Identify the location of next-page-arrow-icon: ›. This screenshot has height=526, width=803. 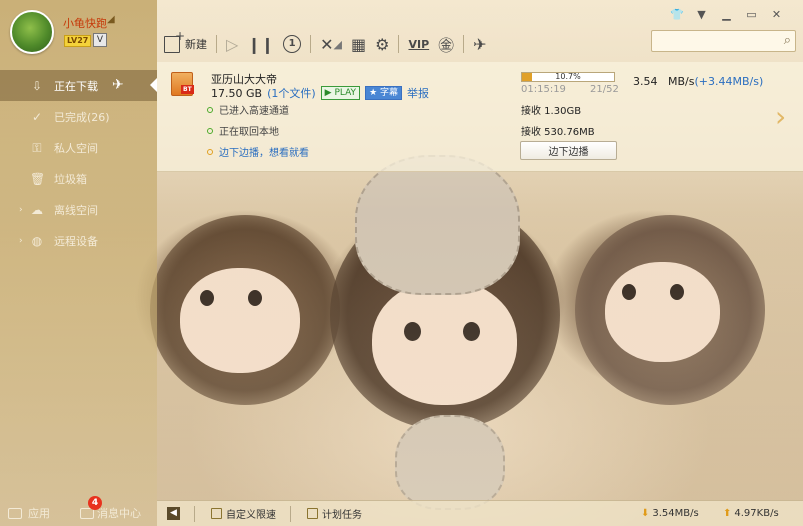
(780, 116).